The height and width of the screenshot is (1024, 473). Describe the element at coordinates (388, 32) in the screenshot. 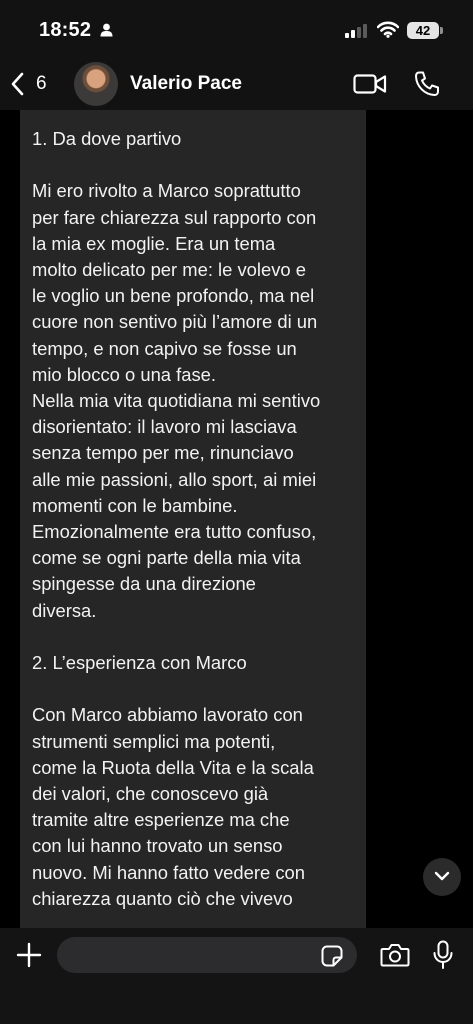

I see `wifi-icon` at that location.